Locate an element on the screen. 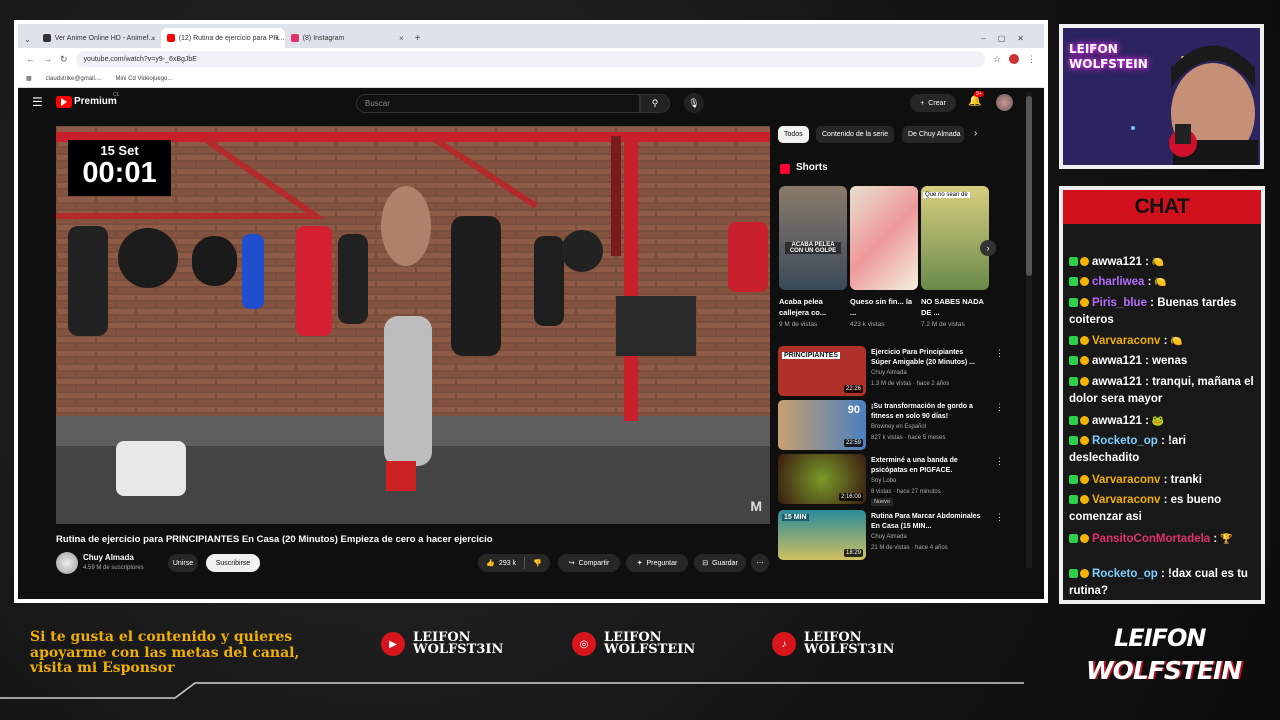  chat-message: Rocketo_op : !ari deslechadito is located at coordinates (1163, 450).